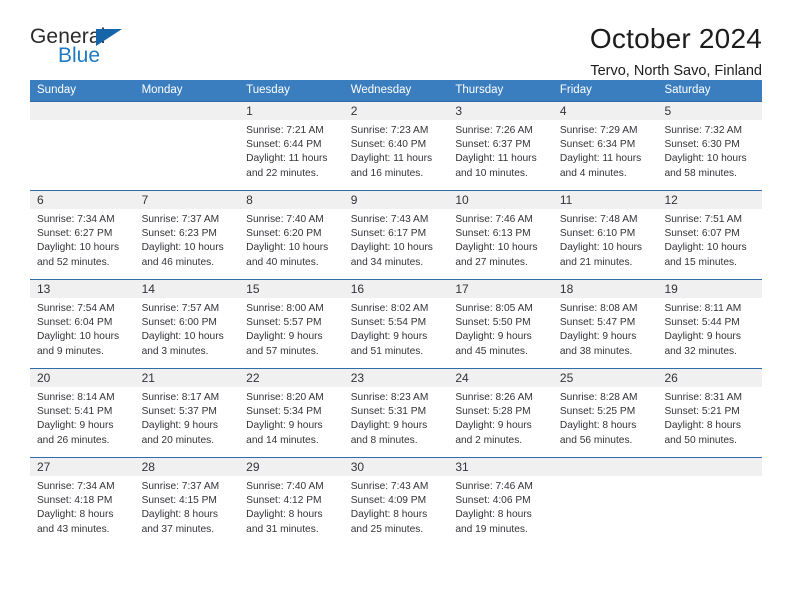 The image size is (792, 612). What do you see at coordinates (491, 529) in the screenshot?
I see `day-detail-line: and 19 minutes.` at bounding box center [491, 529].